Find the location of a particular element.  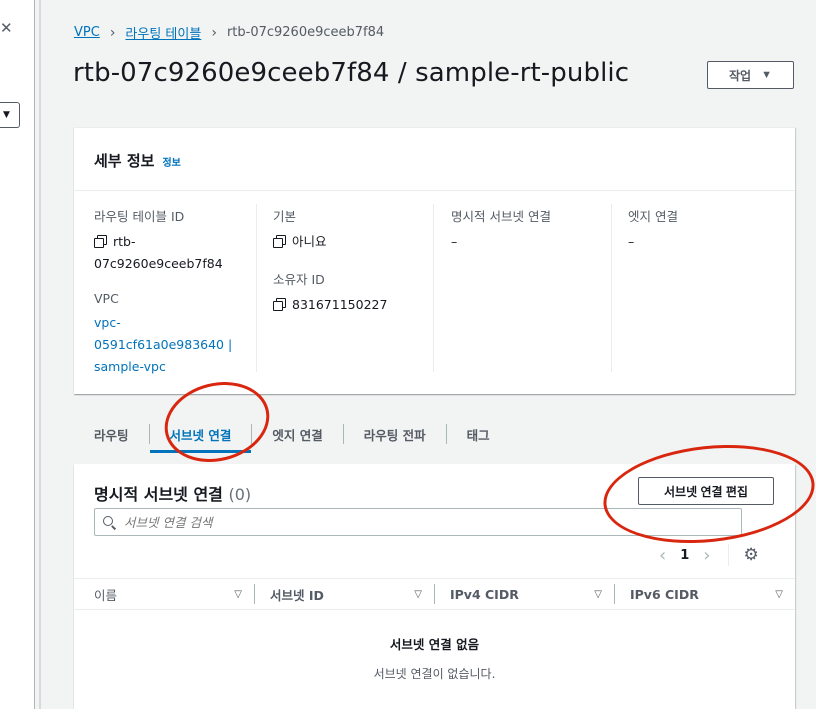

edge-association-value: – is located at coordinates (631, 241).